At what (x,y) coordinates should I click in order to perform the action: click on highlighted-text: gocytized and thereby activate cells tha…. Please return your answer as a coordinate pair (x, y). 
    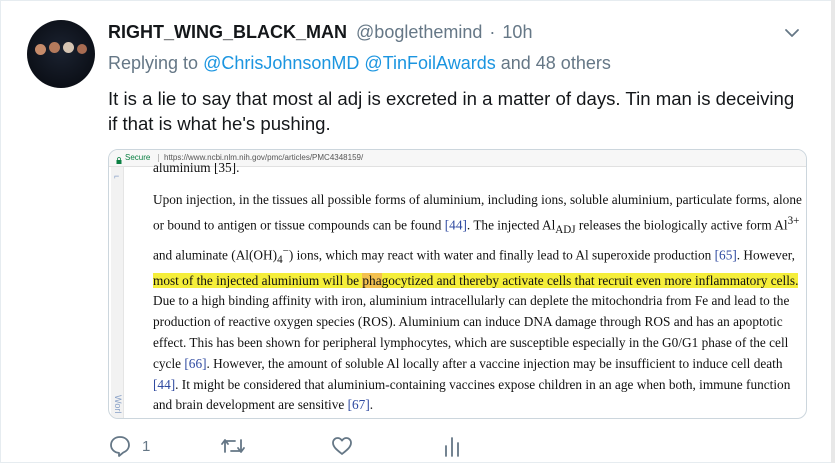
    Looking at the image, I should click on (590, 280).